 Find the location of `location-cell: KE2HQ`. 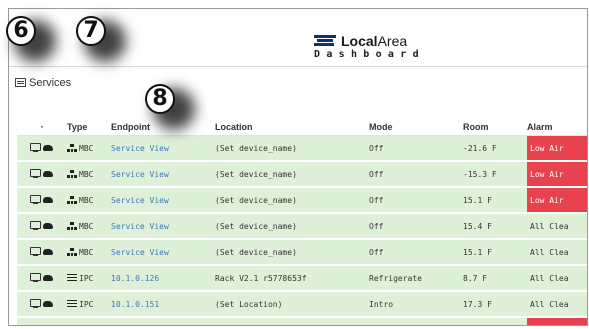

location-cell: KE2HQ is located at coordinates (292, 321).